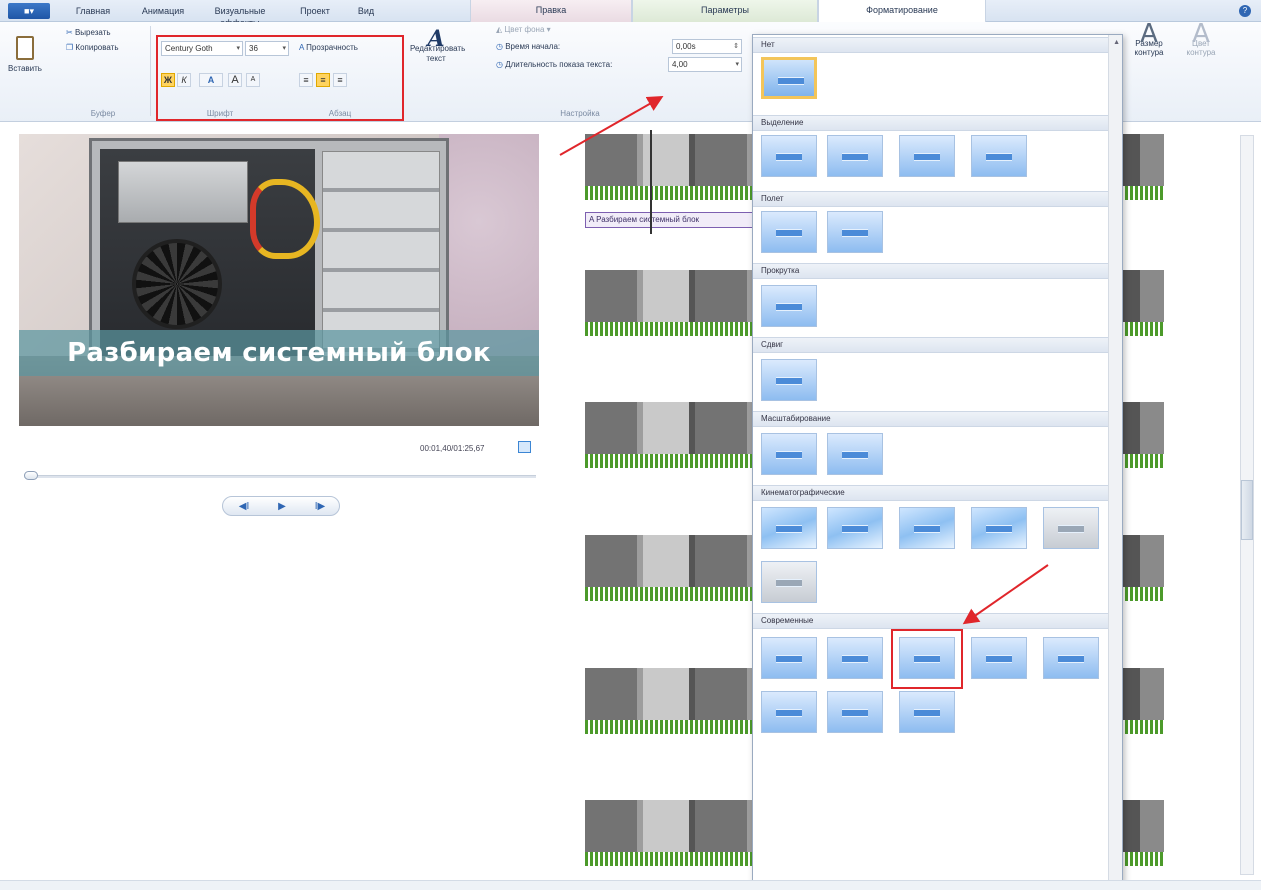  I want to click on playhead, so click(651, 182).